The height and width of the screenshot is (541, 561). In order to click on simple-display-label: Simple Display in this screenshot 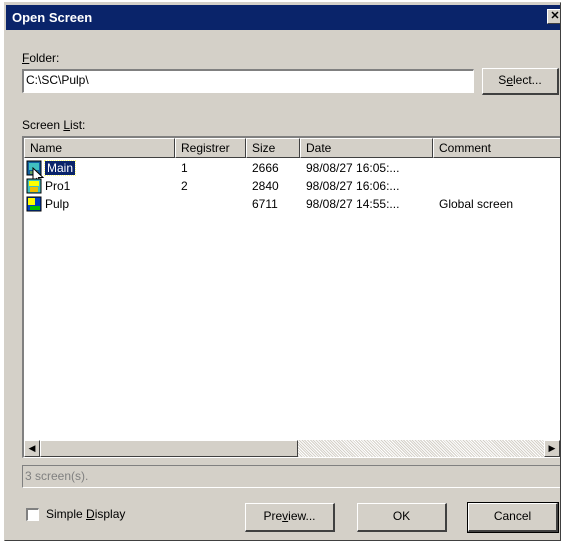, I will do `click(85, 514)`.